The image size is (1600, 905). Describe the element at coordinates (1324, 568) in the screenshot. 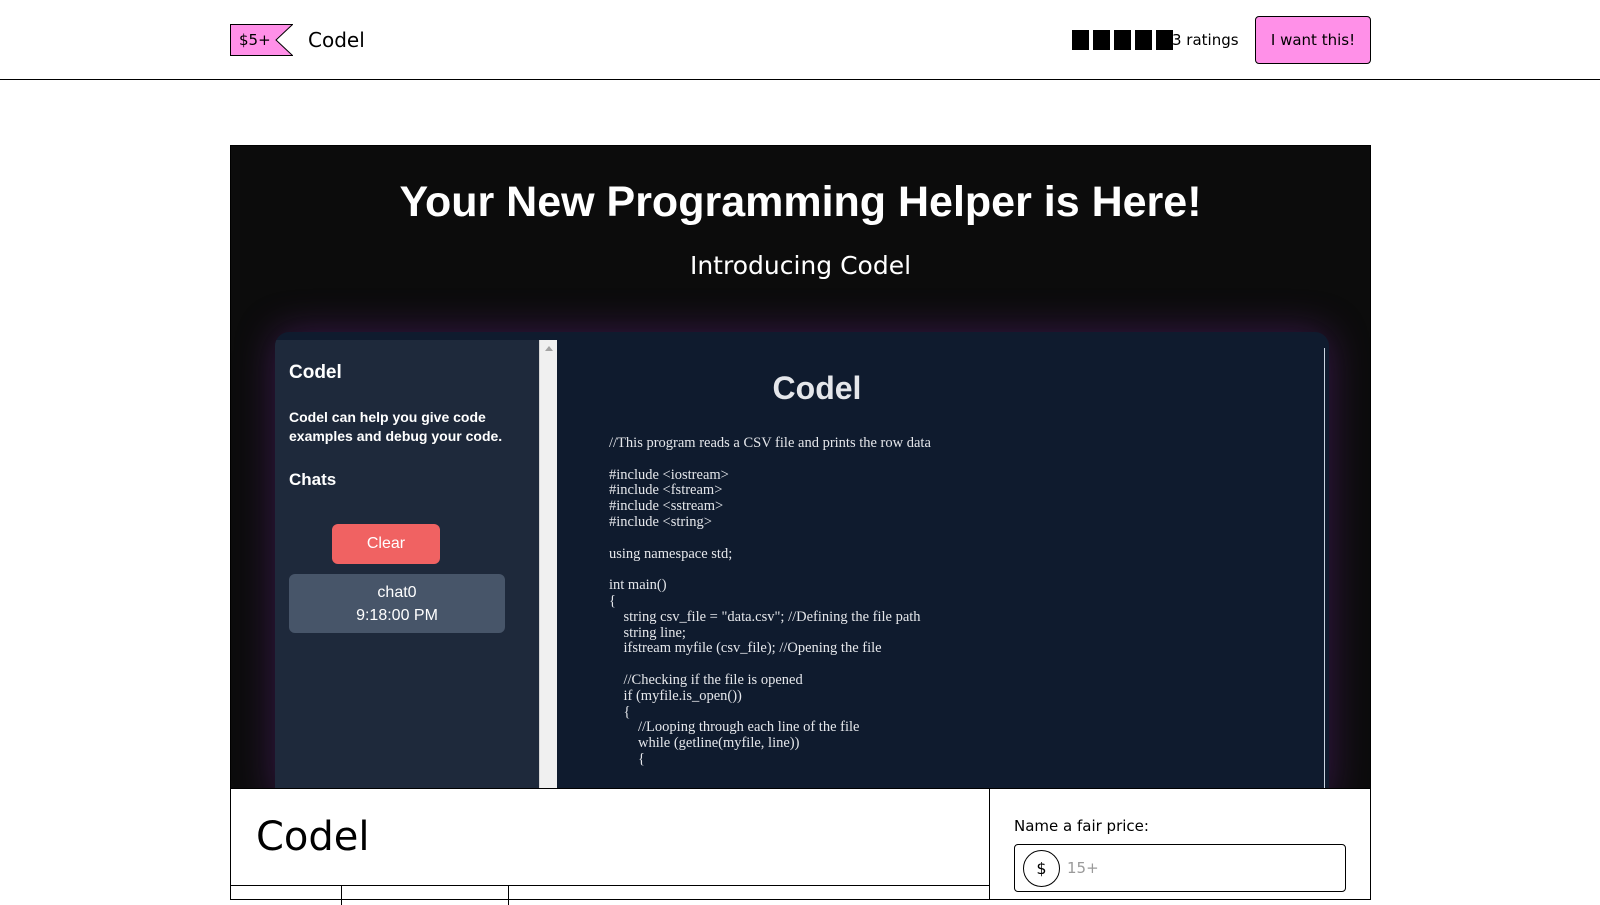

I see `content-divider` at that location.